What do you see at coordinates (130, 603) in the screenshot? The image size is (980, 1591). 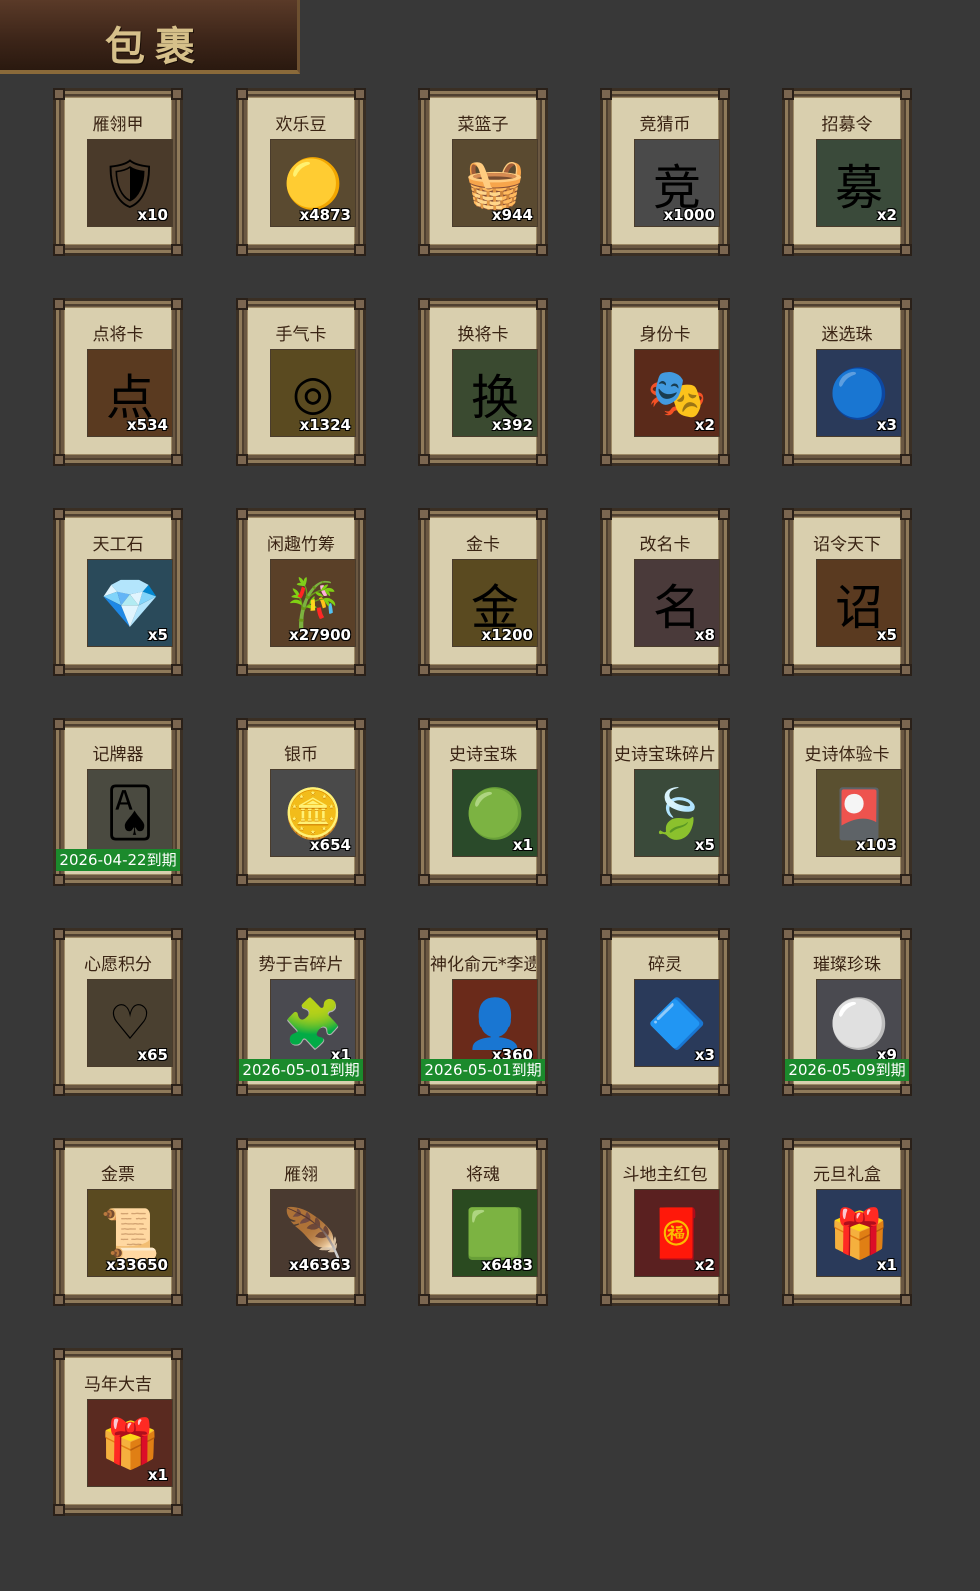 I see `item-icon-frame: 💎 x5` at bounding box center [130, 603].